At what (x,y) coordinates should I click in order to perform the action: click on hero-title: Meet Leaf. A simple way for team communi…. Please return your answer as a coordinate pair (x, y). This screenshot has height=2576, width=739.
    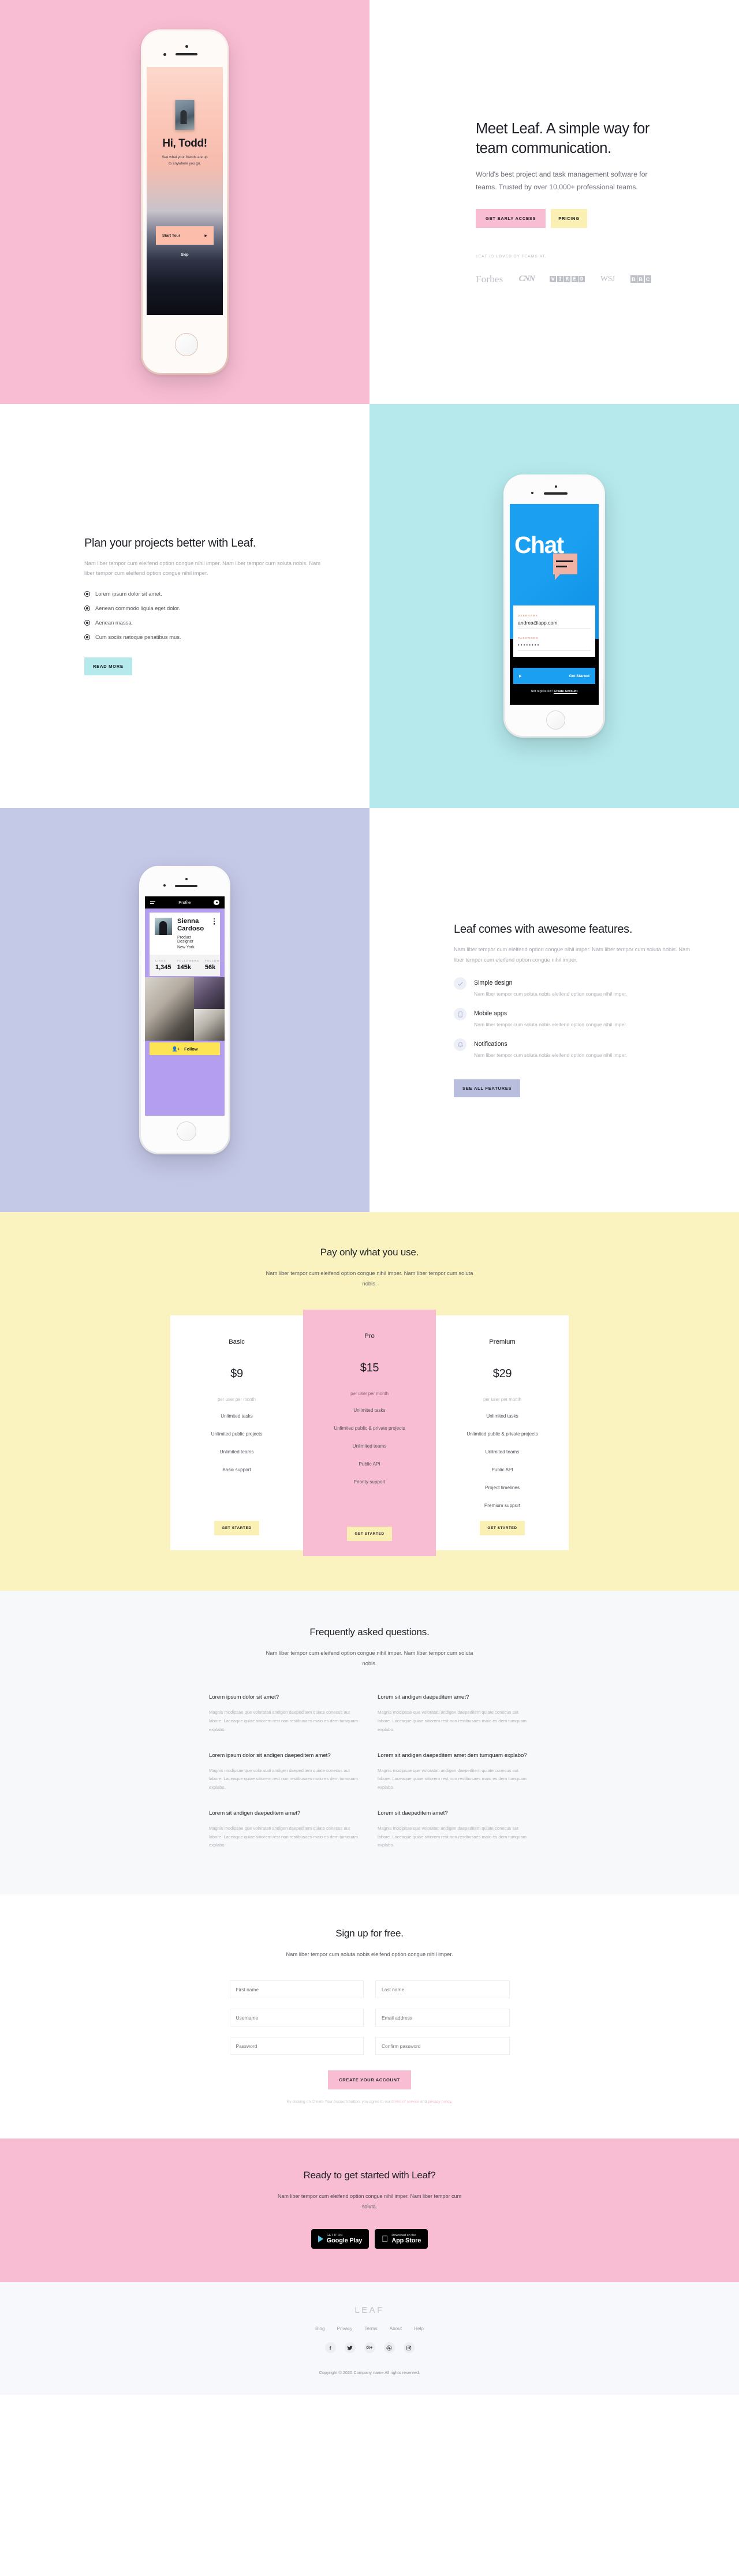
    Looking at the image, I should click on (563, 139).